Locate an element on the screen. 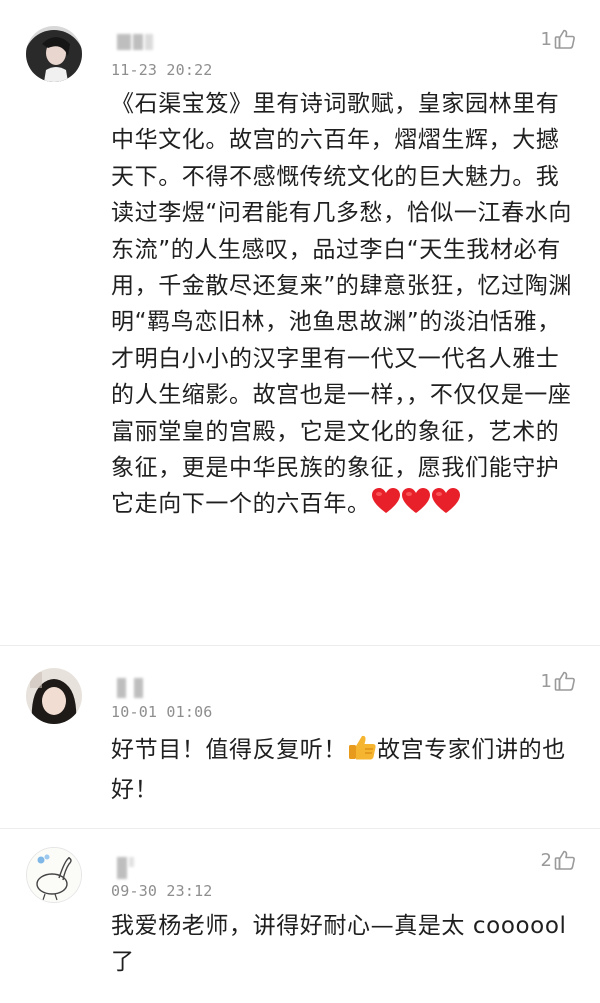  comment-text: 我爱杨老师，讲得好耐心—真是太 coooool 了 is located at coordinates (342, 944).